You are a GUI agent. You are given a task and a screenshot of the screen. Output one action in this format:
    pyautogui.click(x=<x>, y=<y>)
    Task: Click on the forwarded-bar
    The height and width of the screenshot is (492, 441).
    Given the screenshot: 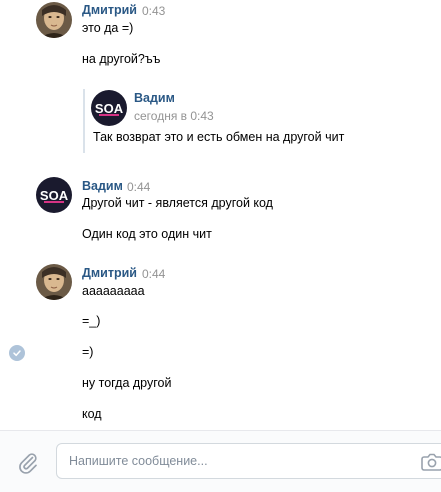 What is the action you would take?
    pyautogui.click(x=84, y=121)
    